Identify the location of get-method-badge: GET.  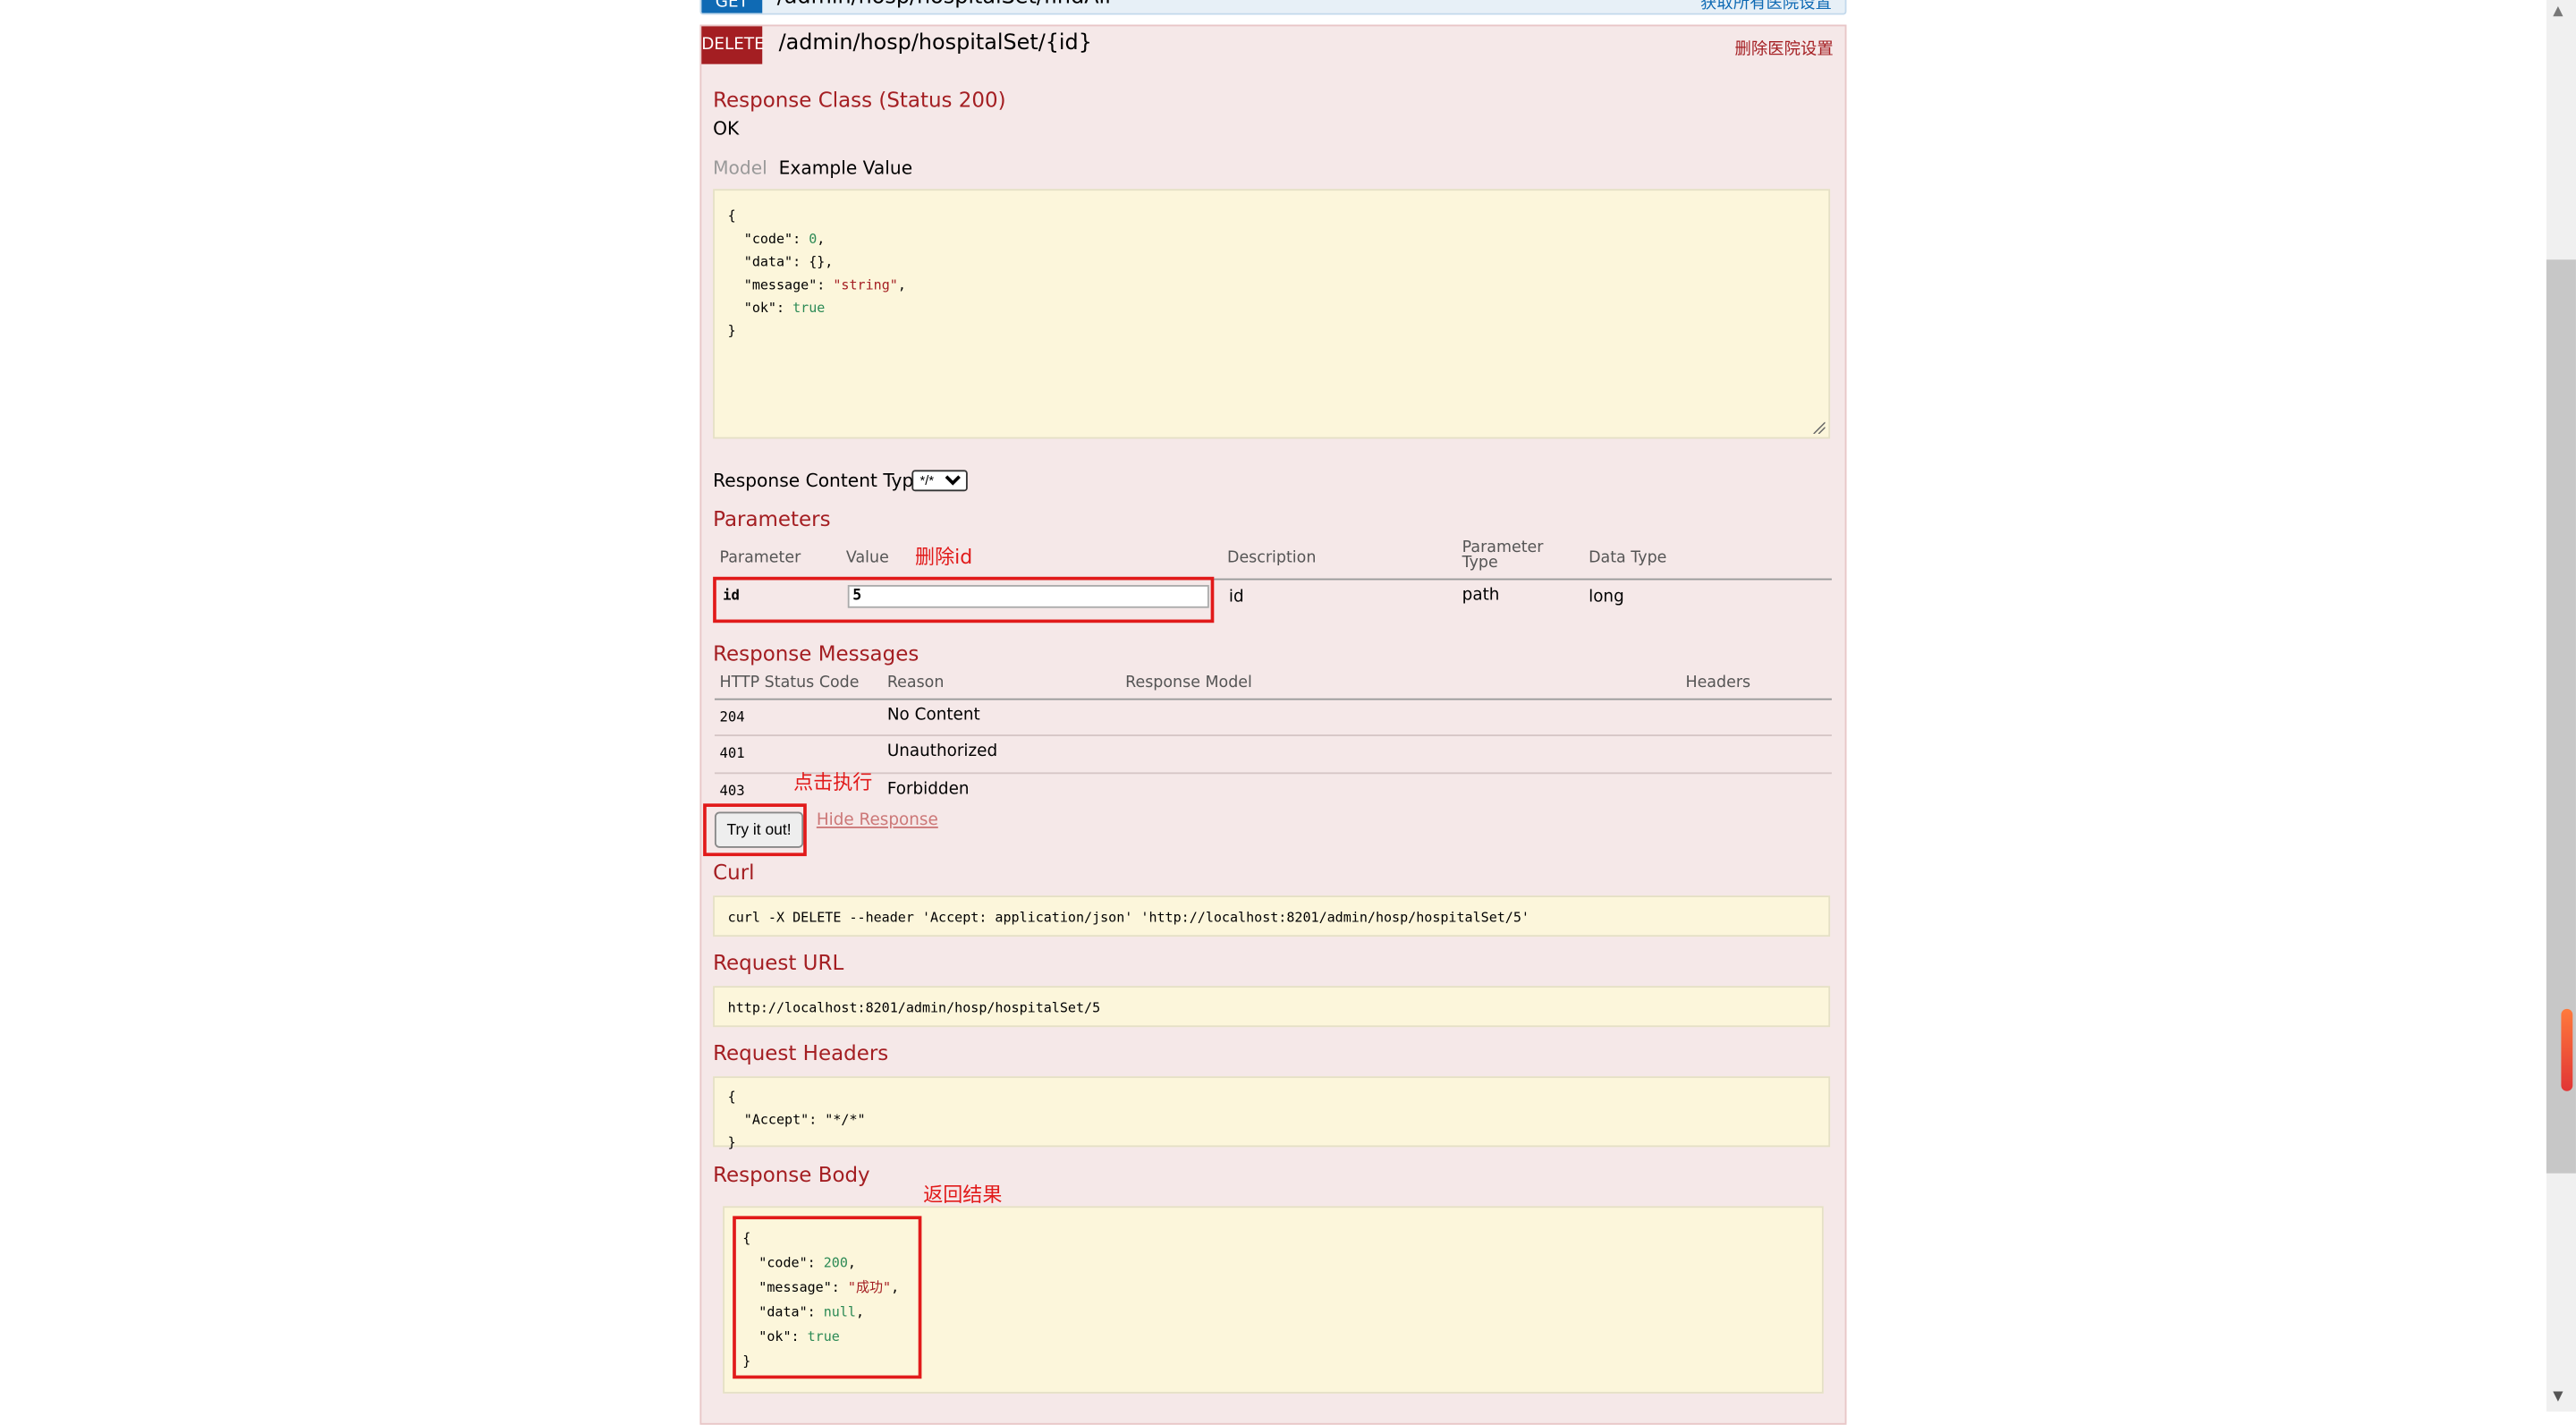
(732, 6).